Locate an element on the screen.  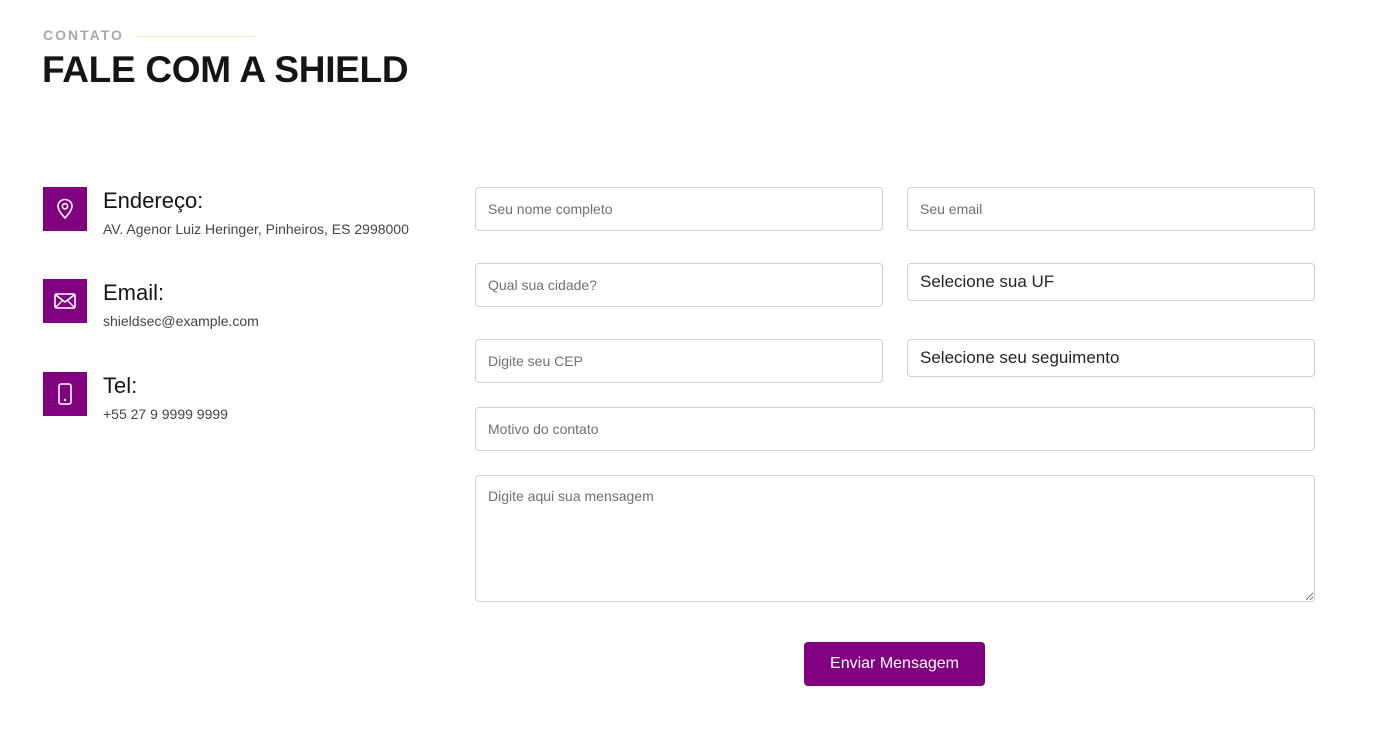
map-pin-icon is located at coordinates (65, 209).